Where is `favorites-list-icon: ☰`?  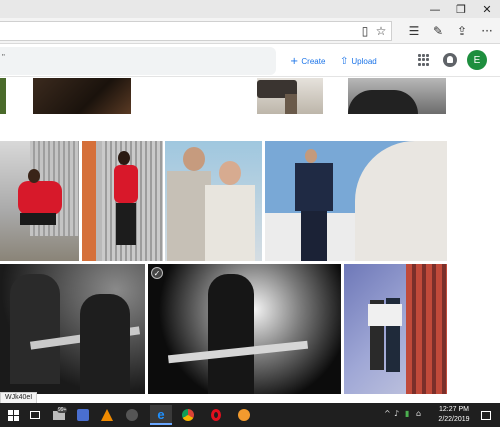
favorites-list-icon: ☰ is located at coordinates (414, 31).